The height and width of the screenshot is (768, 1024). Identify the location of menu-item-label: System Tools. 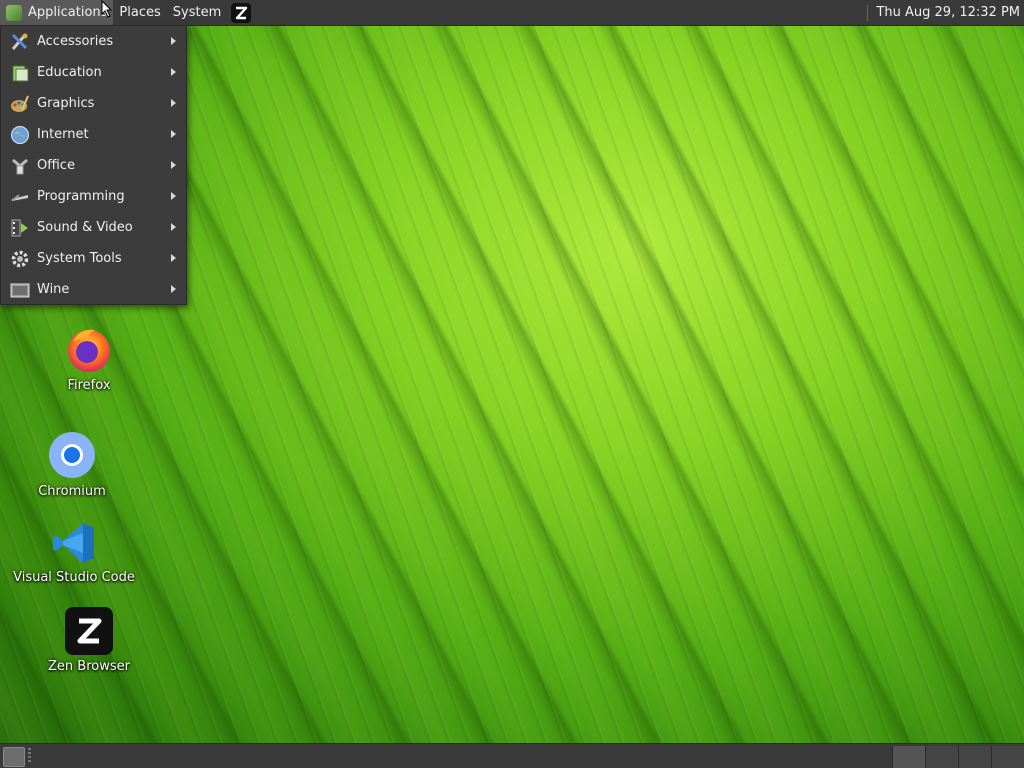
(79, 258).